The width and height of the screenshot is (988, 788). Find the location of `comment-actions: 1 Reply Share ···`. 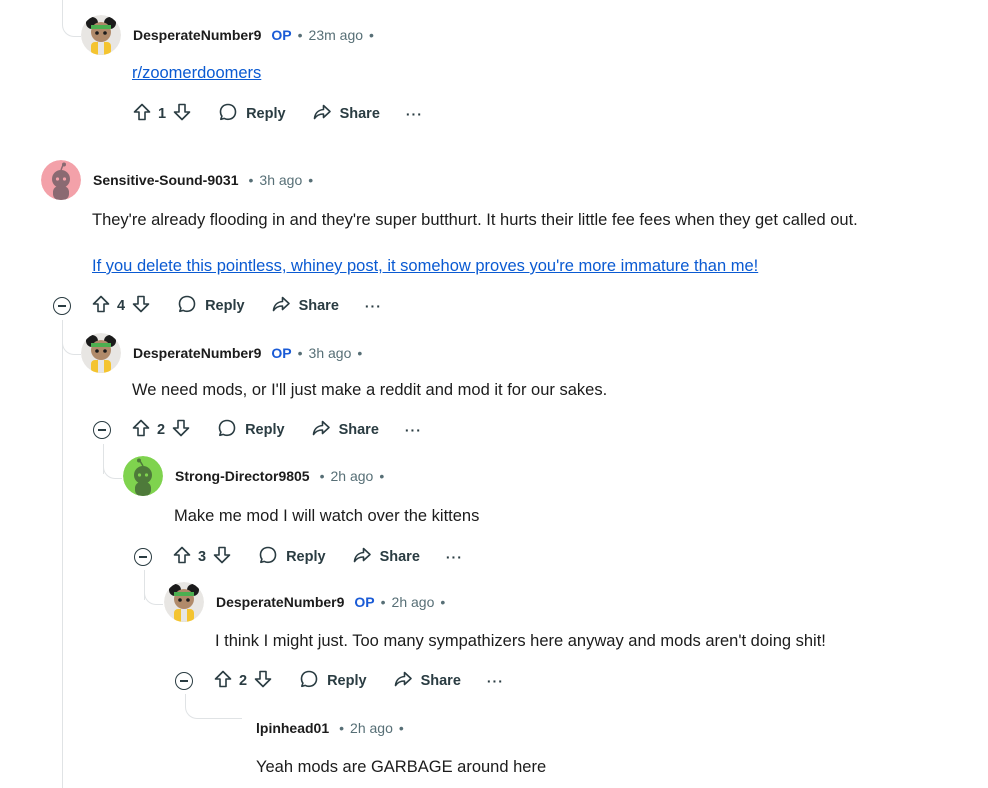

comment-actions: 1 Reply Share ··· is located at coordinates (277, 114).